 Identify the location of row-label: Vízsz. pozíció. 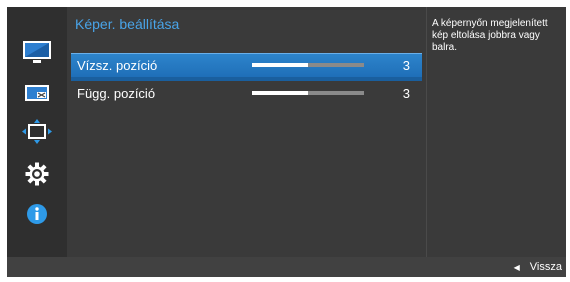
(117, 65).